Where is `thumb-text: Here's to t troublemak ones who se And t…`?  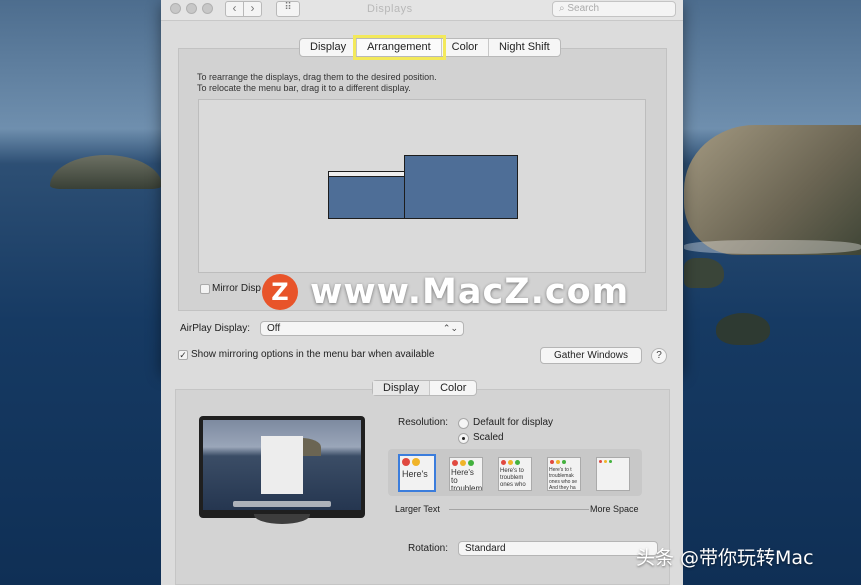
thumb-text: Here's to t troublemak ones who se And t… is located at coordinates (563, 479).